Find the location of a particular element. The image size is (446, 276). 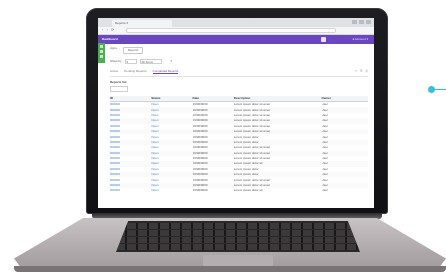

filter-select: All Items is located at coordinates (150, 61).